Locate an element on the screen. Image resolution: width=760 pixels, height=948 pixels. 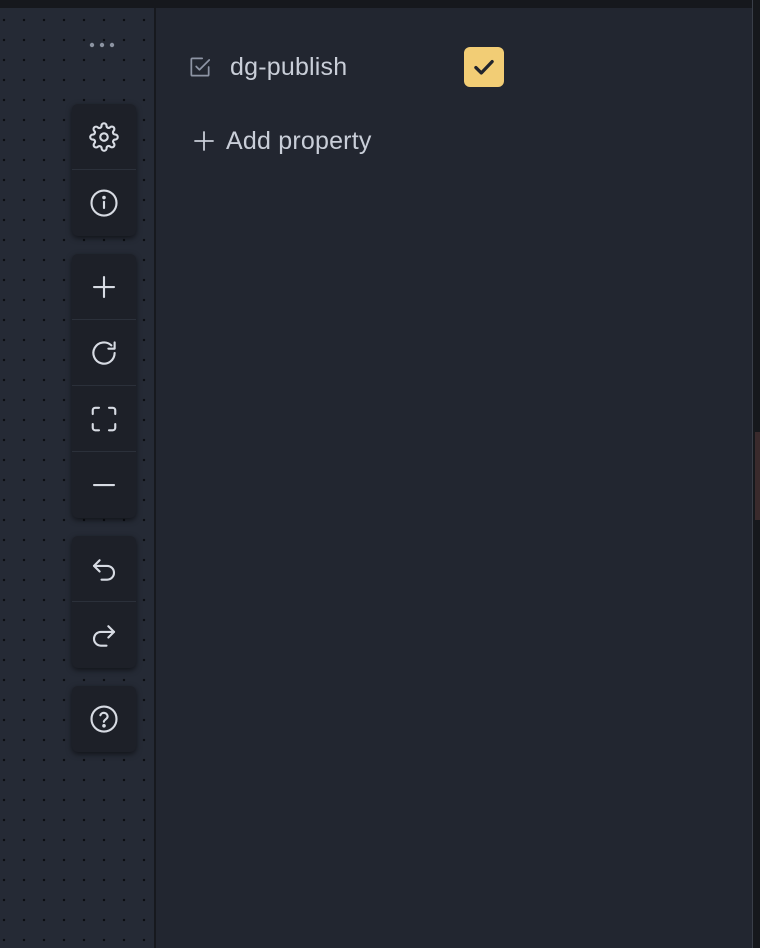
info-button is located at coordinates (104, 203).